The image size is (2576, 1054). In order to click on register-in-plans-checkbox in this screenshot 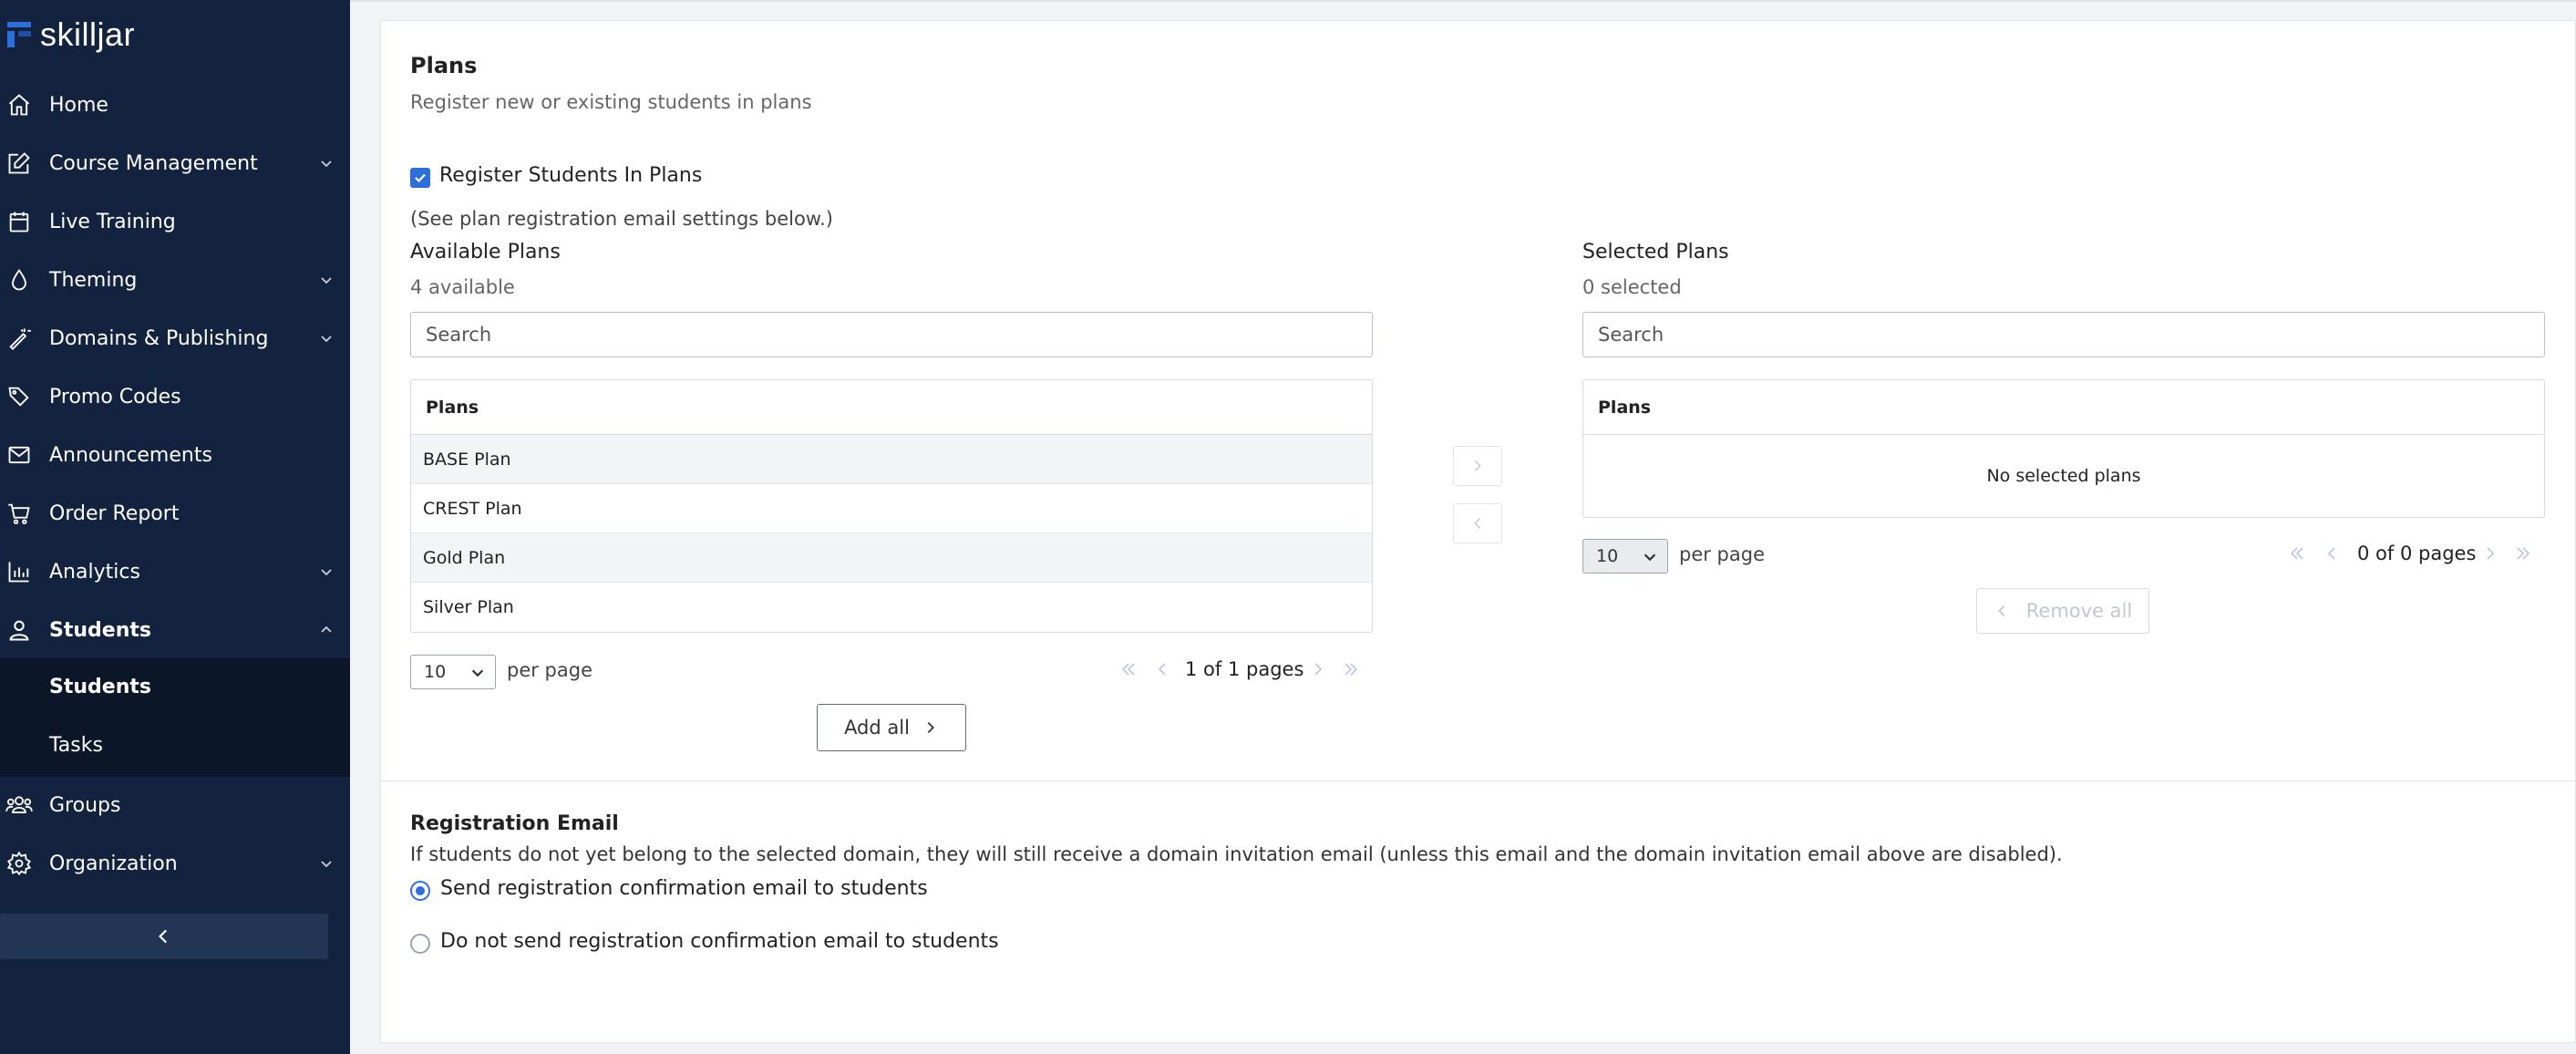, I will do `click(420, 178)`.